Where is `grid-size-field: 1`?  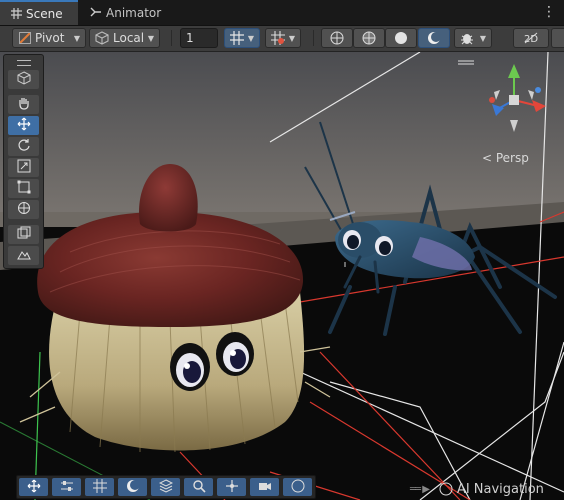
grid-size-field: 1 is located at coordinates (199, 38).